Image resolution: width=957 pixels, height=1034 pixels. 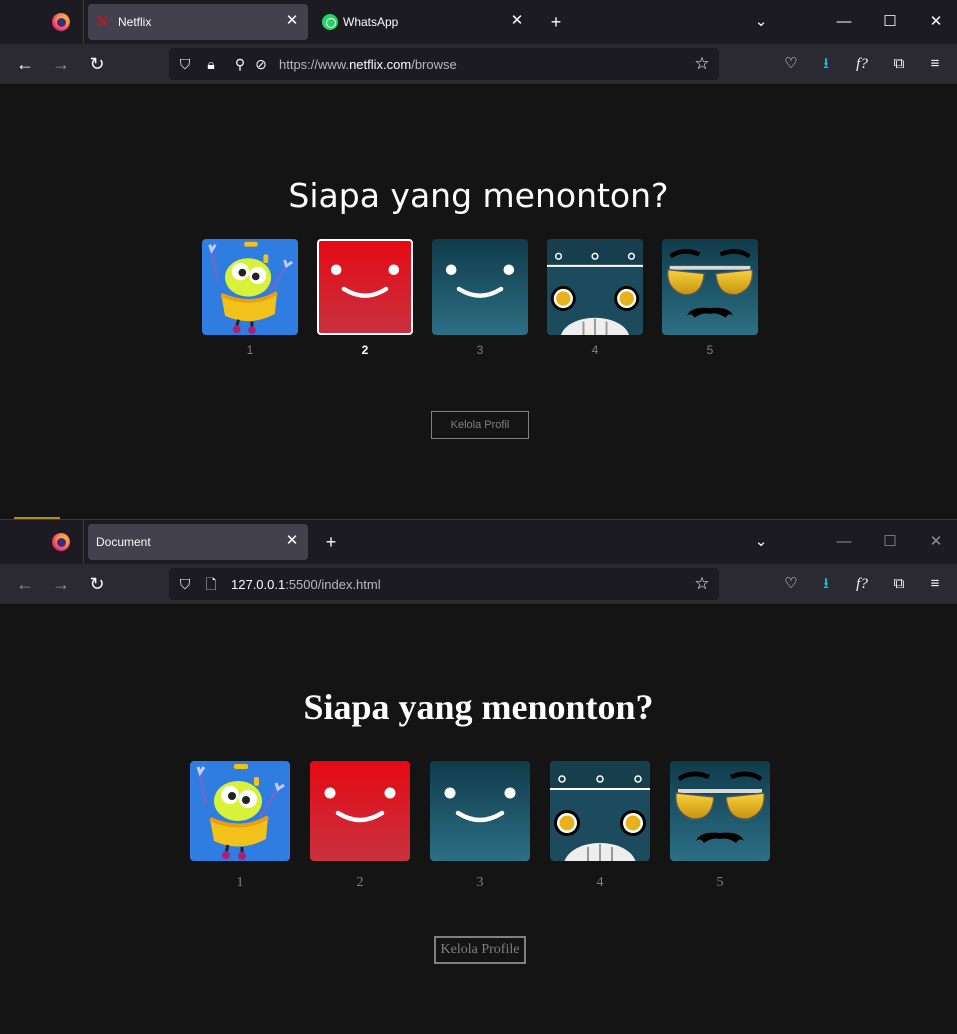 What do you see at coordinates (135, 22) in the screenshot?
I see `tab-title: Netflix` at bounding box center [135, 22].